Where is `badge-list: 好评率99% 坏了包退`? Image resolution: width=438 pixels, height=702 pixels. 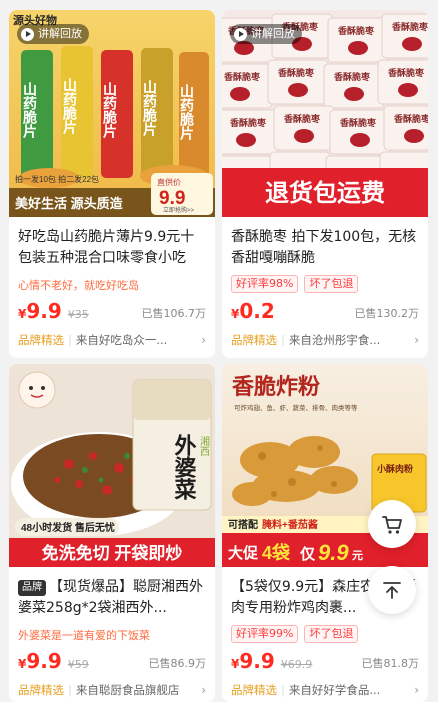 badge-list: 好评率99% 坏了包退 is located at coordinates (325, 634).